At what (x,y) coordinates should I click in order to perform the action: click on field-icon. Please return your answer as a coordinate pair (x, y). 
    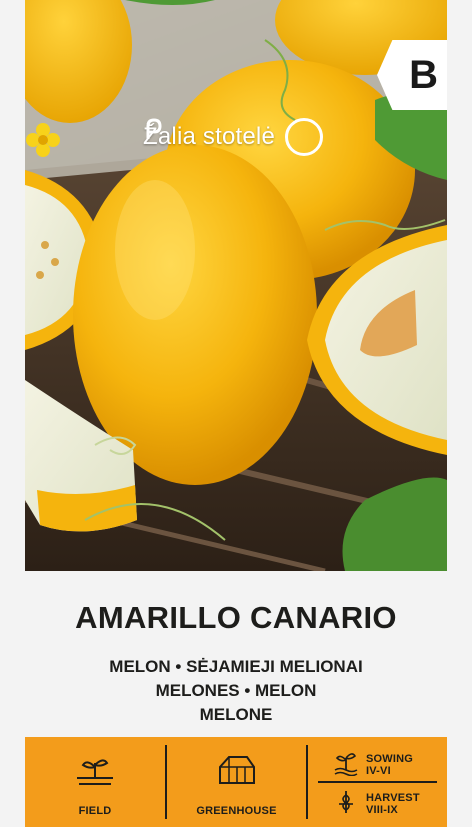
    Looking at the image, I should click on (95, 772).